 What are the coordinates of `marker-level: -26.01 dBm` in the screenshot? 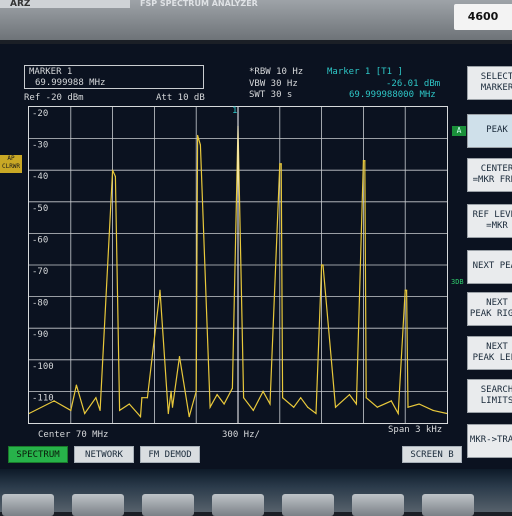 It's located at (413, 84).